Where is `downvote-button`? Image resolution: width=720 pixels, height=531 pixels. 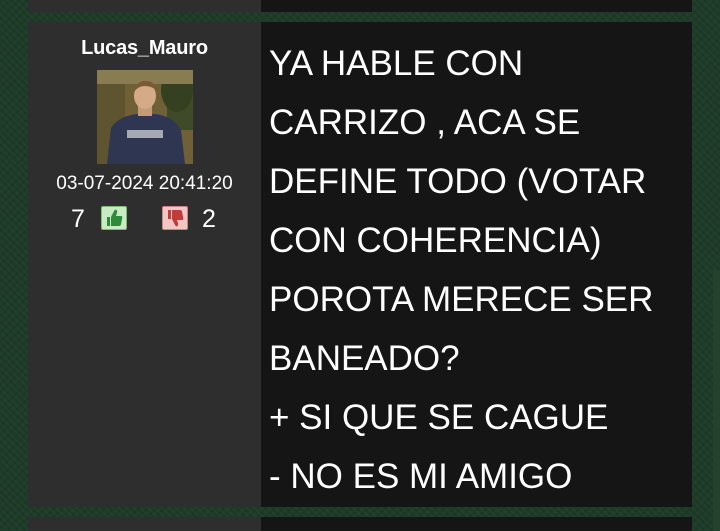 downvote-button is located at coordinates (175, 218).